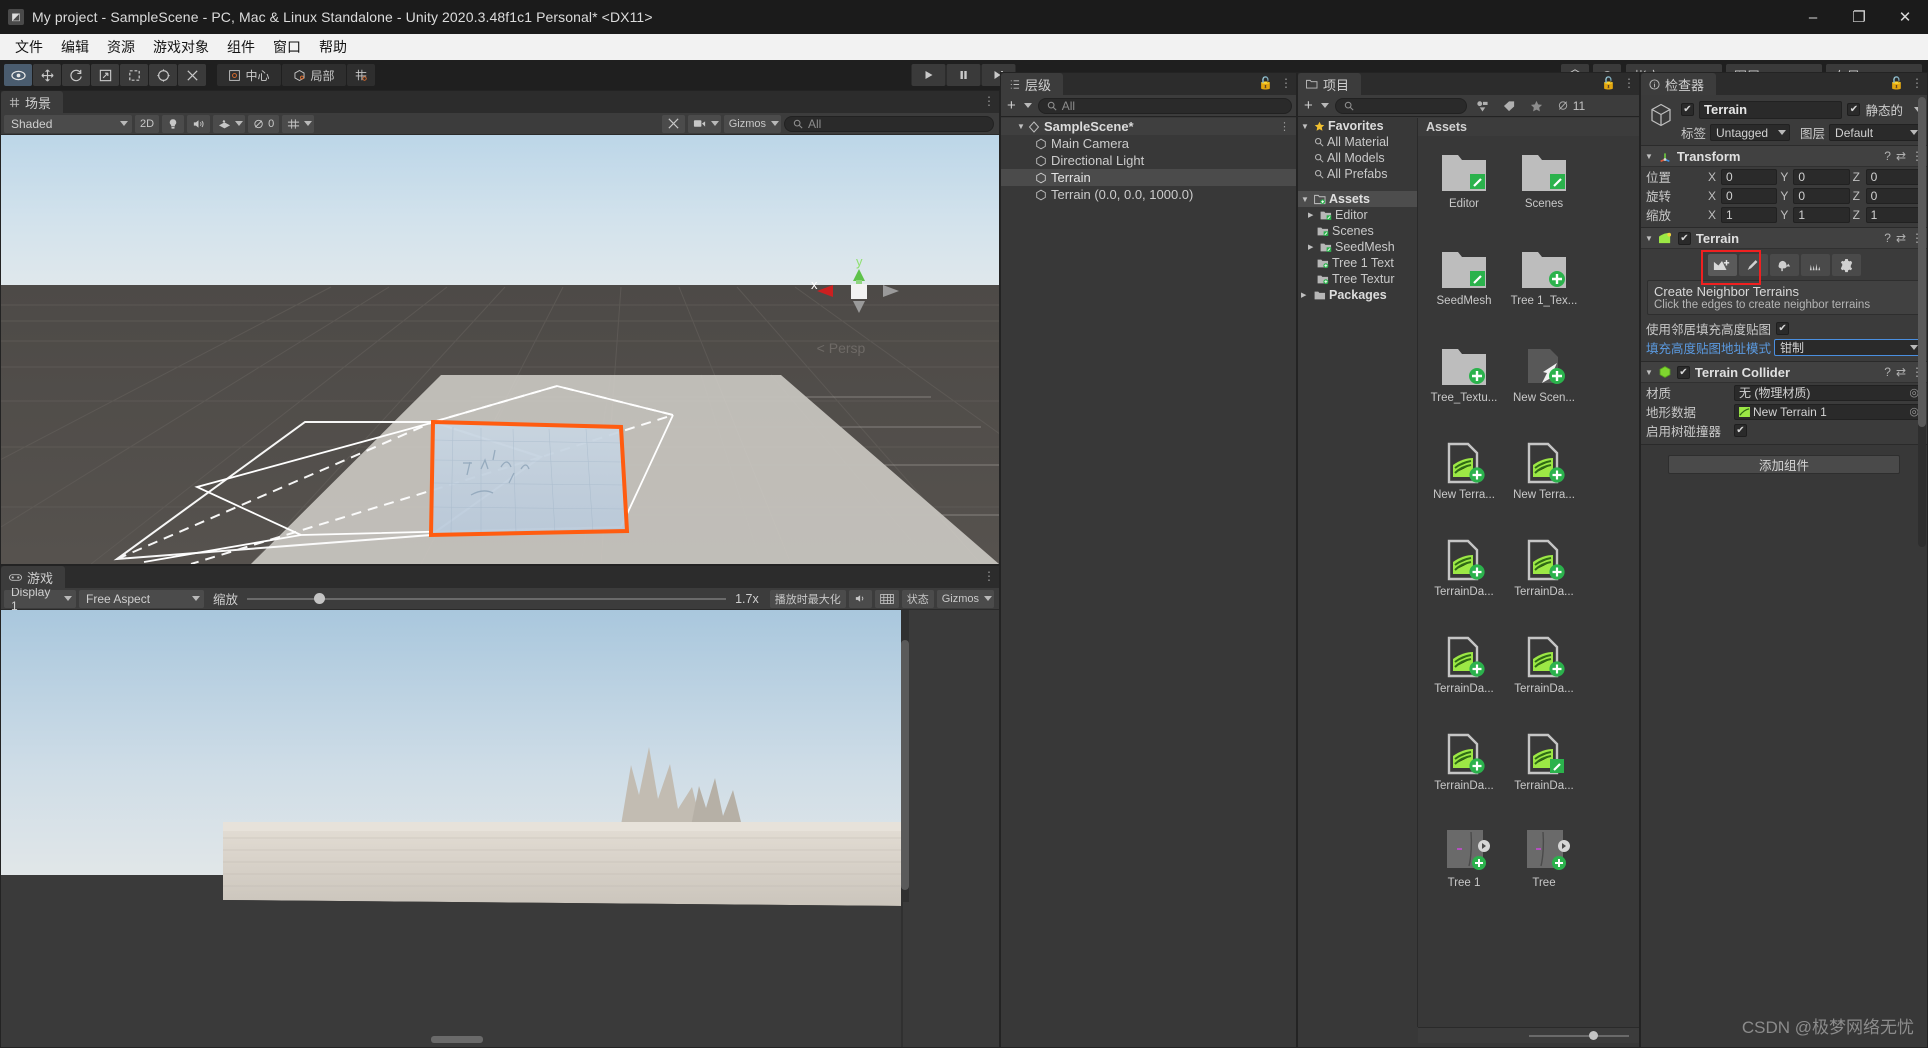 The width and height of the screenshot is (1928, 1048). I want to click on terrain-header: ▼ ✔ Terrain ? ⇄ ⋮, so click(1784, 238).